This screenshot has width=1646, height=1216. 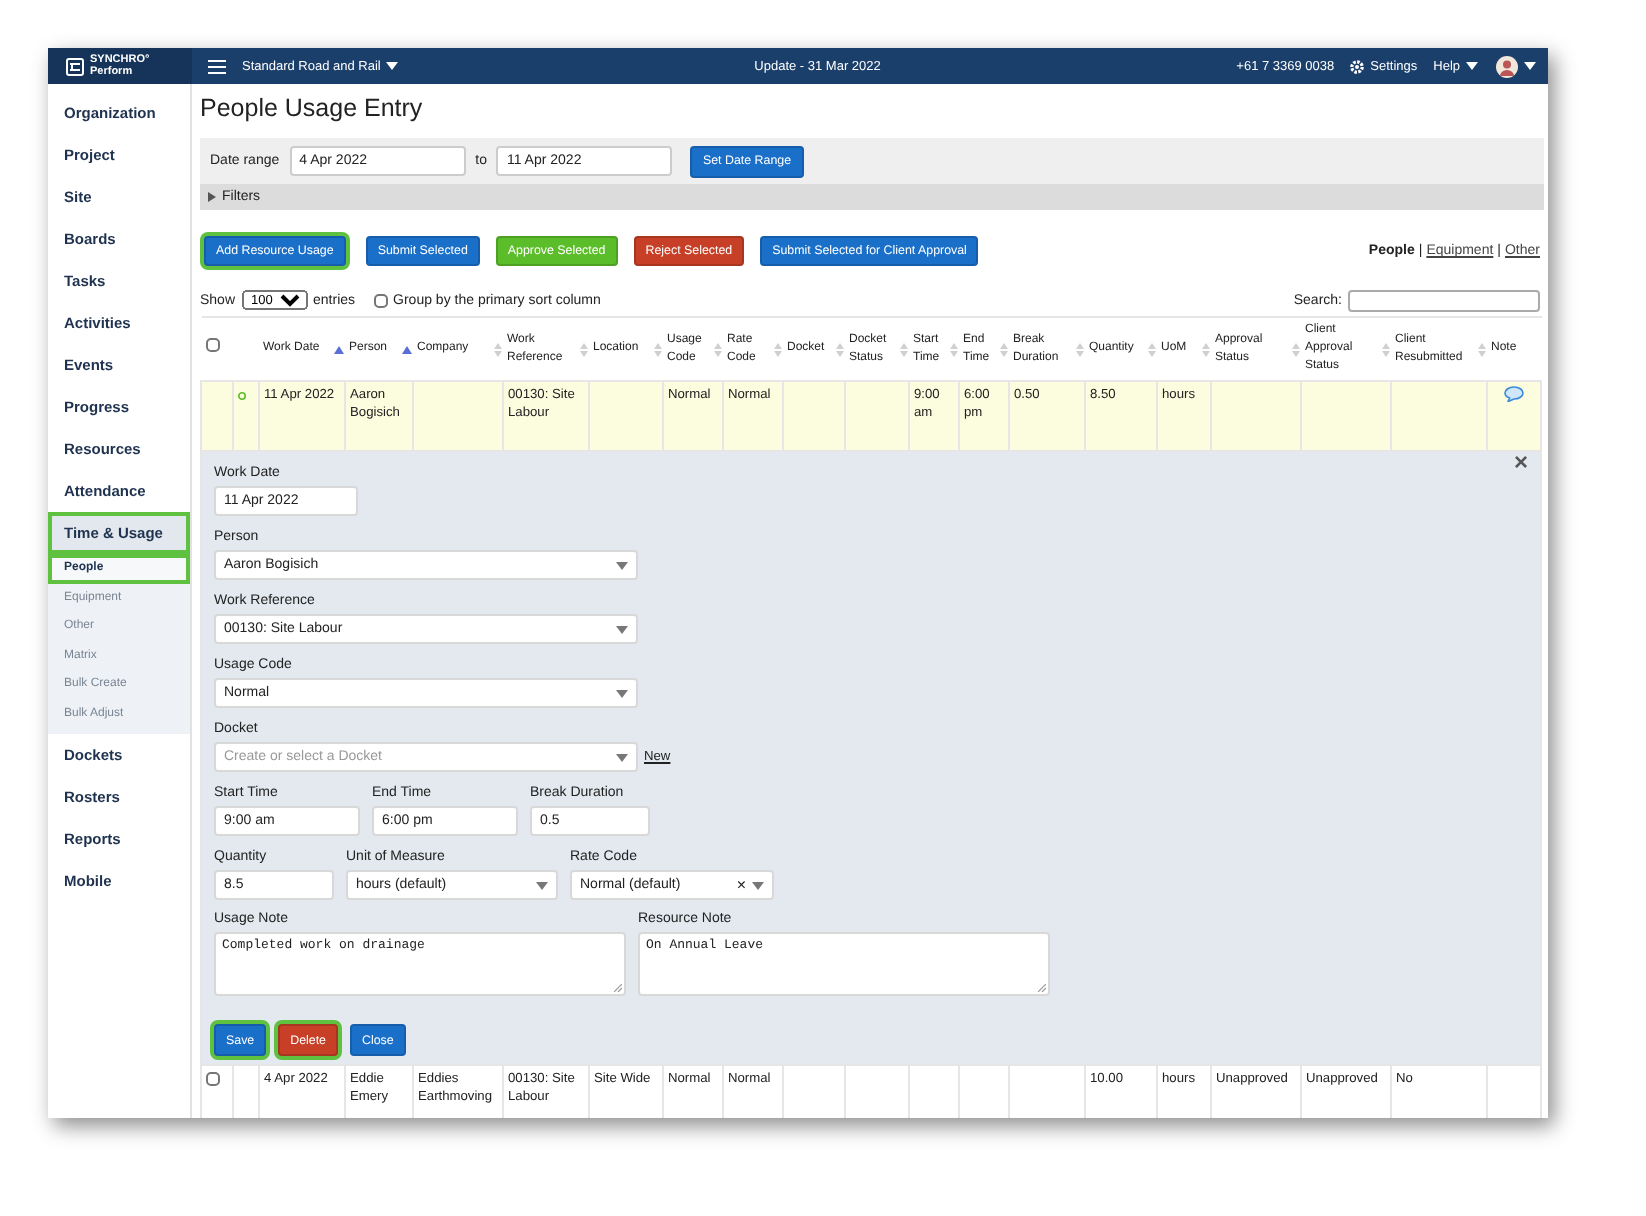 What do you see at coordinates (1507, 66) in the screenshot?
I see `avatar-icon` at bounding box center [1507, 66].